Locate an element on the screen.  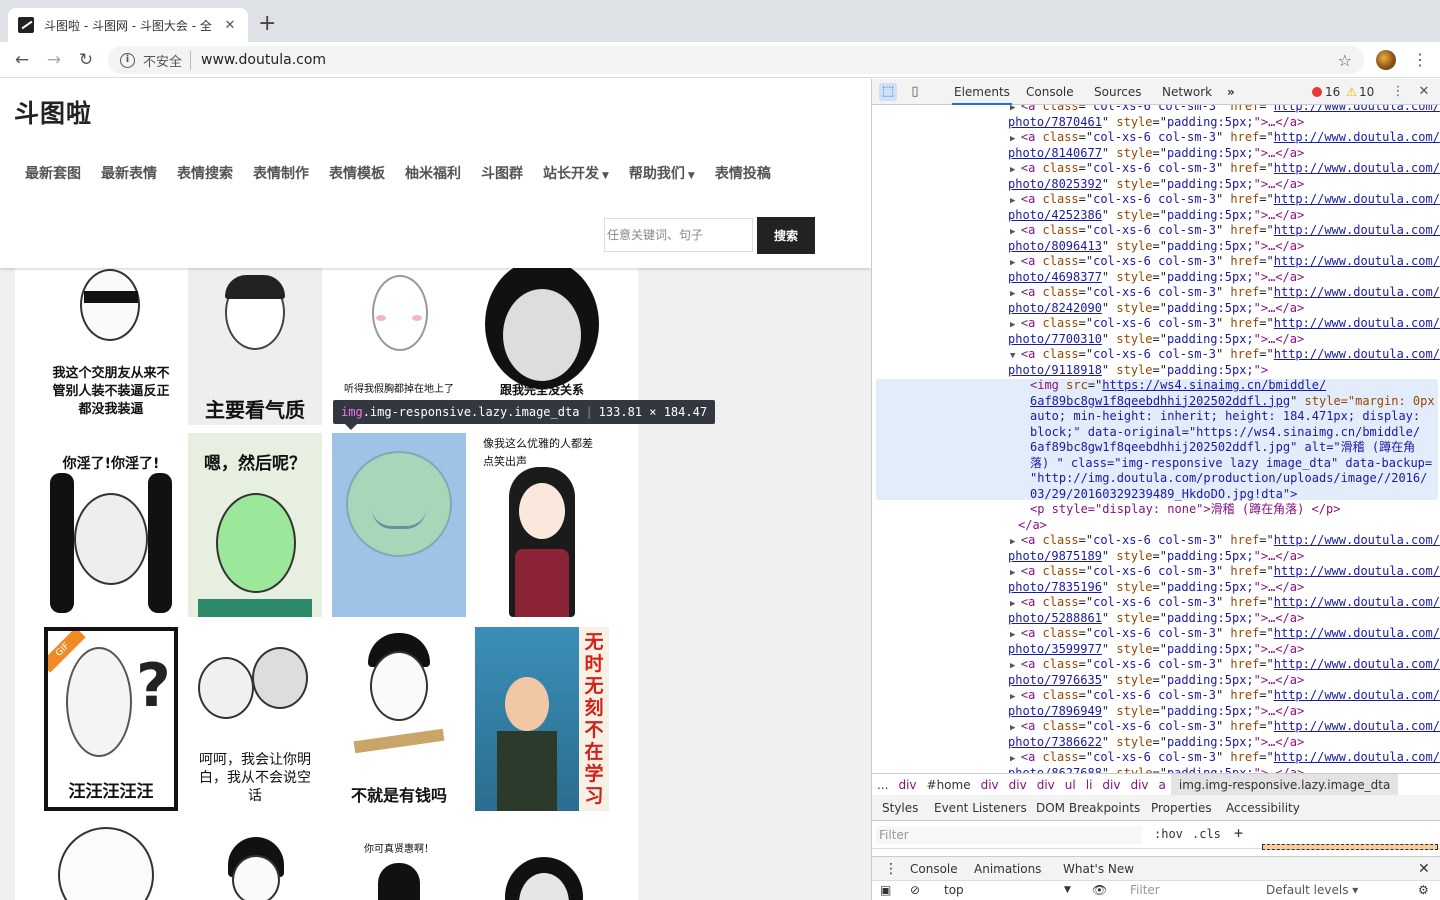
site-logo: 斗图啦 is located at coordinates (53, 112).